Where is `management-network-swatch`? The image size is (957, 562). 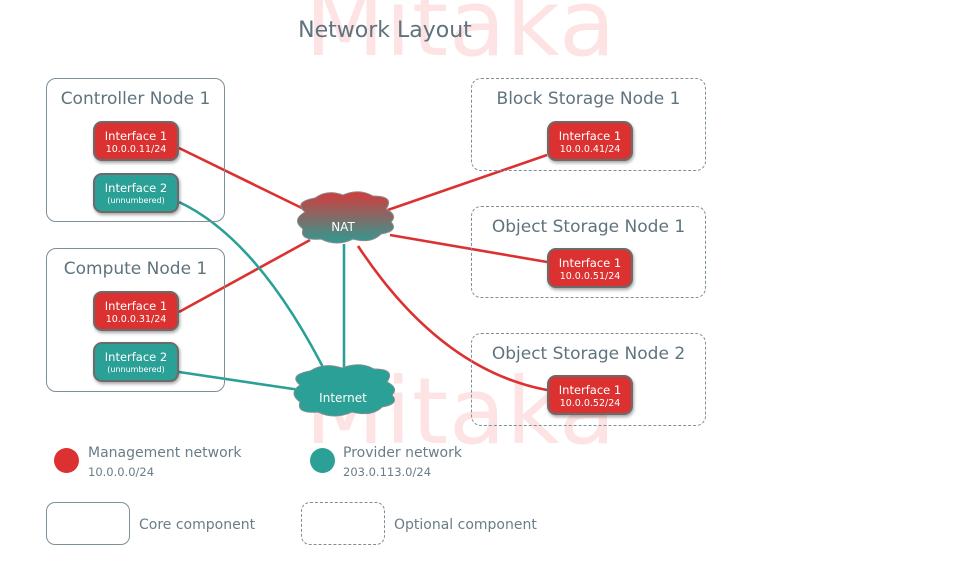
management-network-swatch is located at coordinates (66, 460).